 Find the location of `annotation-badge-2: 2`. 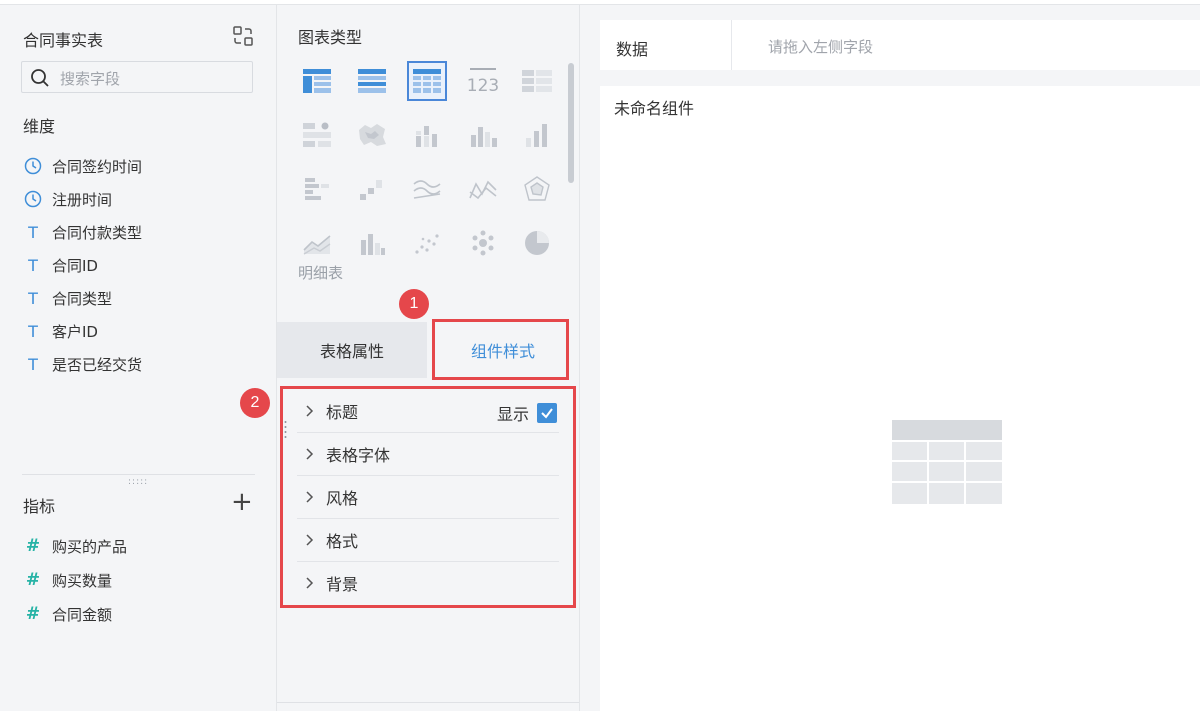

annotation-badge-2: 2 is located at coordinates (255, 403).